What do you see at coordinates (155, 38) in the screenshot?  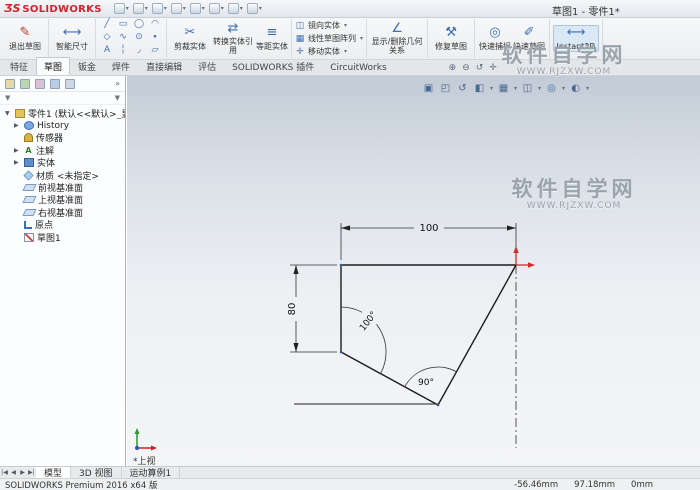 I see `sketch-point-icon: ∙` at bounding box center [155, 38].